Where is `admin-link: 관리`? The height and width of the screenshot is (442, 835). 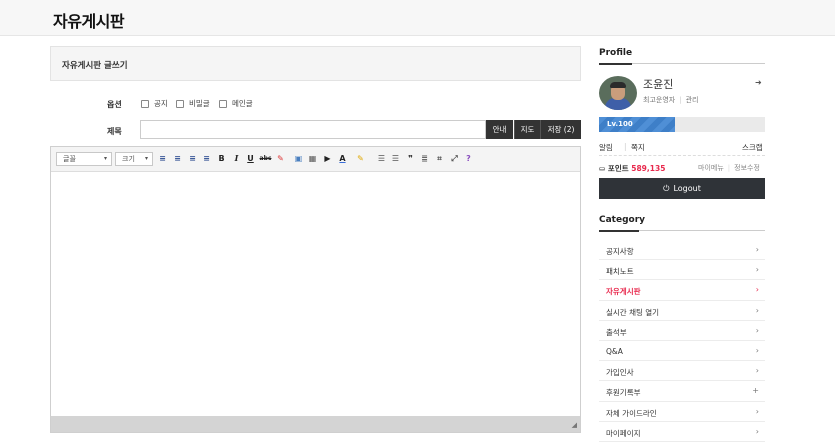 admin-link: 관리 is located at coordinates (692, 100).